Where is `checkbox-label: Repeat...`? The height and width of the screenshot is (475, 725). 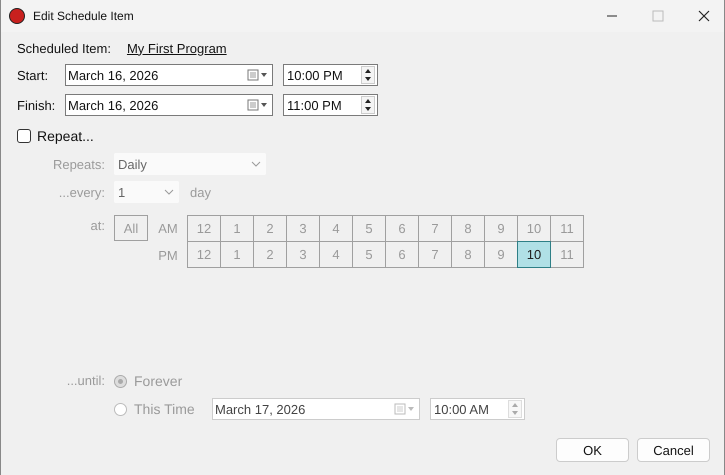 checkbox-label: Repeat... is located at coordinates (65, 136).